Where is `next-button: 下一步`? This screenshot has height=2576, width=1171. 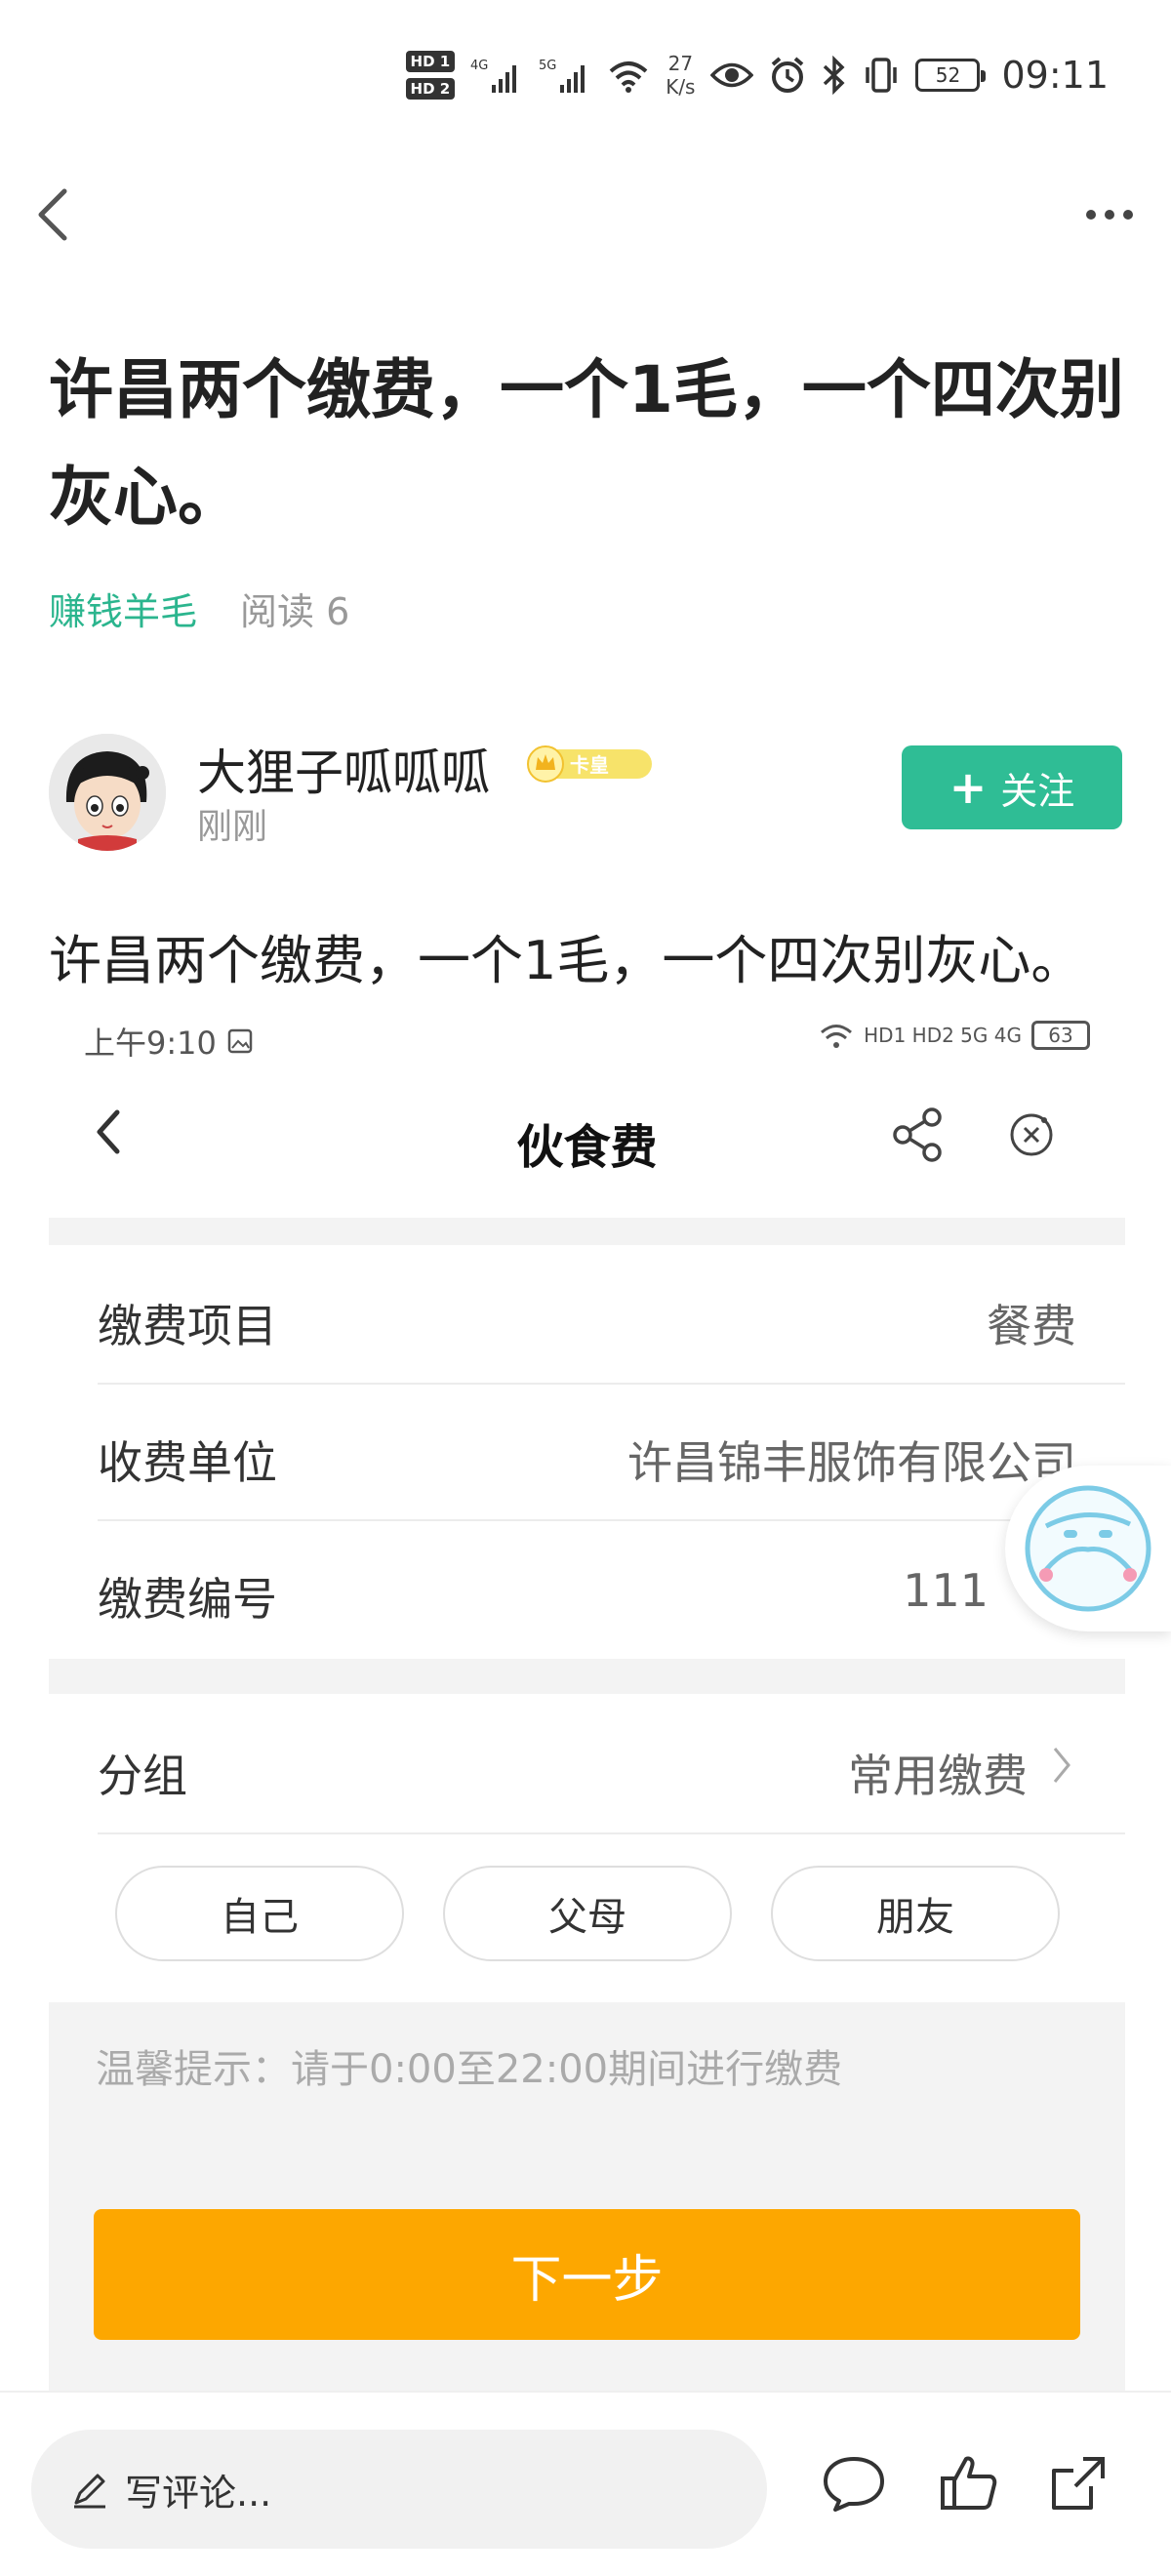
next-button: 下一步 is located at coordinates (587, 2274).